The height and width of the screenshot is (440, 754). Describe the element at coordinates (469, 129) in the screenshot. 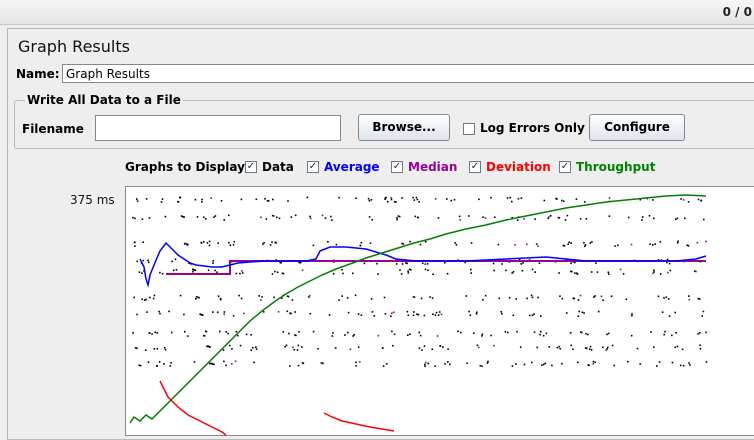

I see `log-errors-checkbox` at that location.